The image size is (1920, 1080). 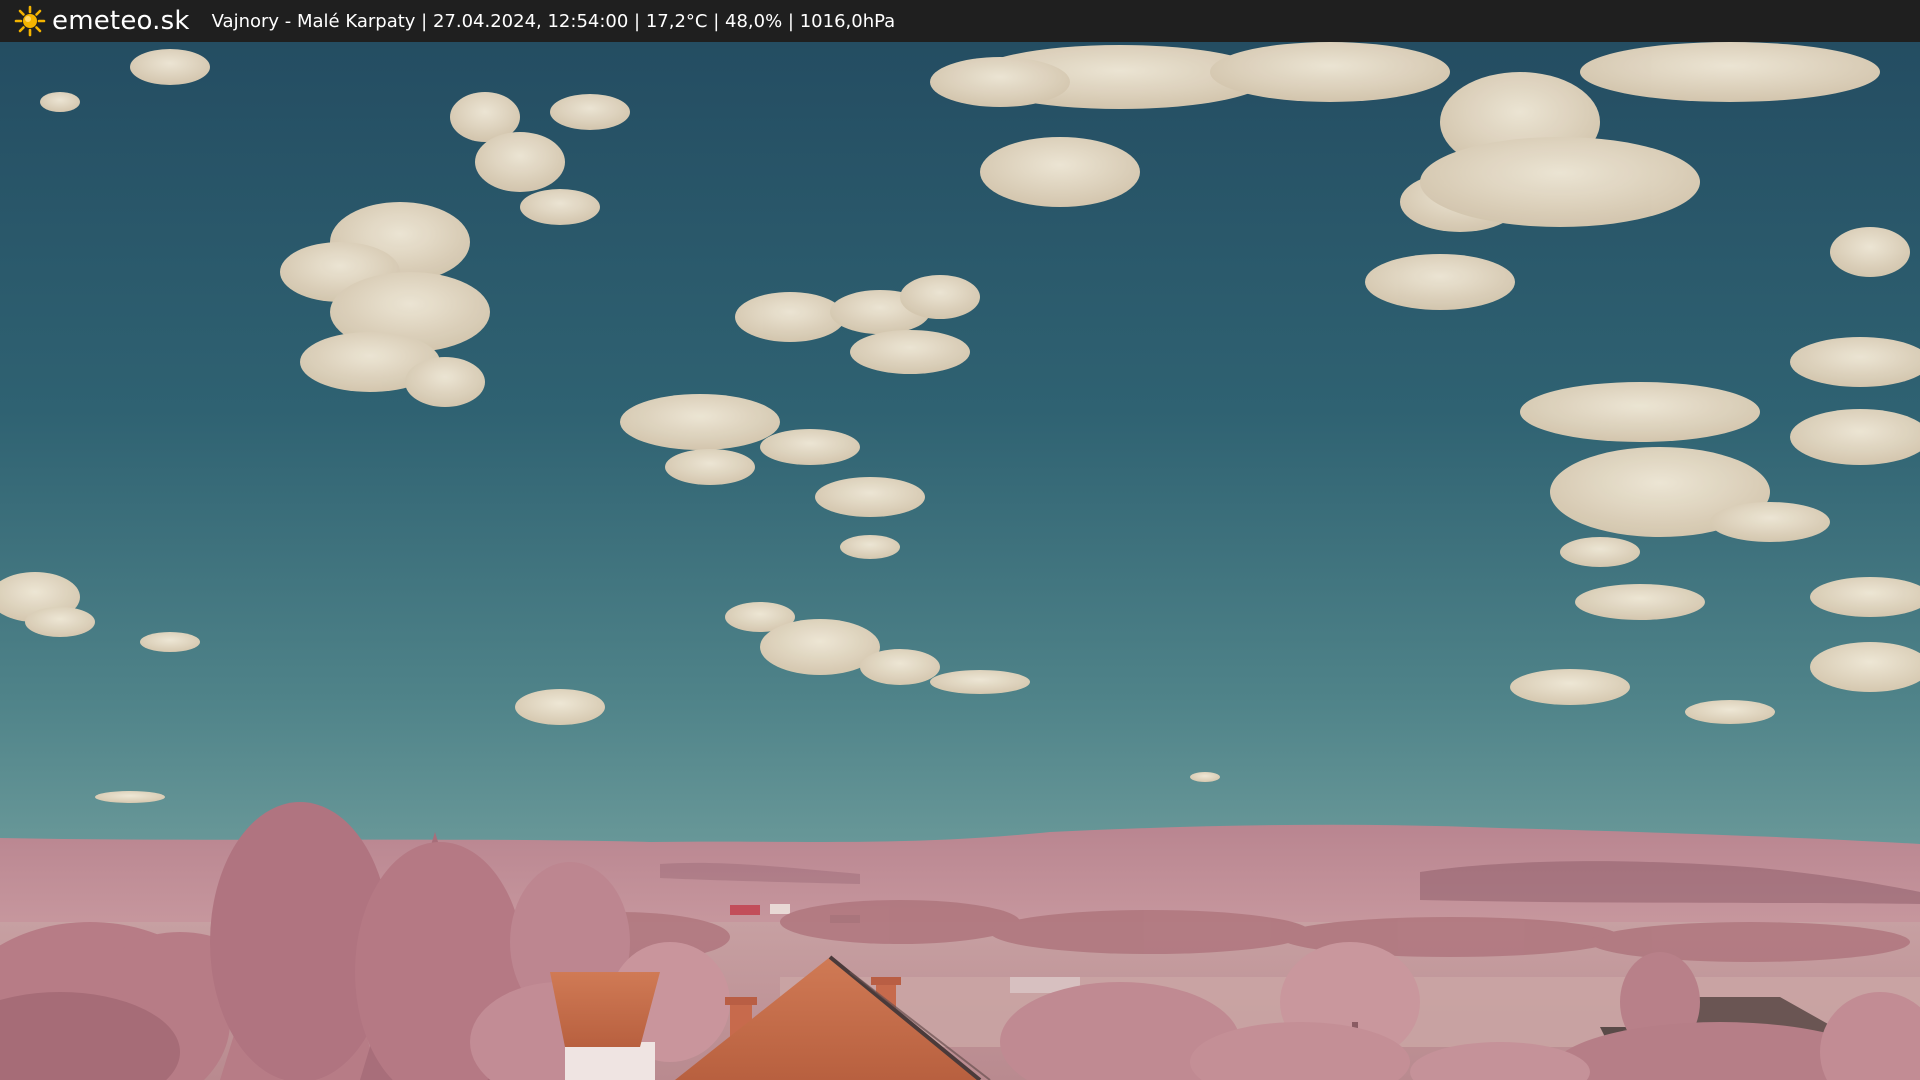 I want to click on house-left, so click(x=605, y=1026).